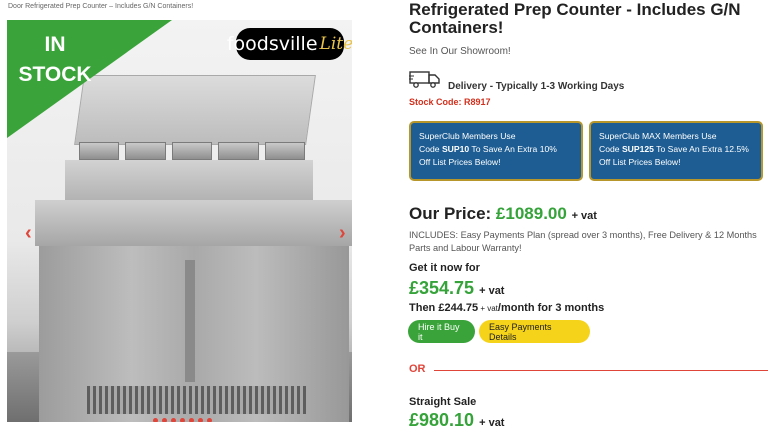 The image size is (768, 431). I want to click on logo-sub: Lite, so click(335, 44).